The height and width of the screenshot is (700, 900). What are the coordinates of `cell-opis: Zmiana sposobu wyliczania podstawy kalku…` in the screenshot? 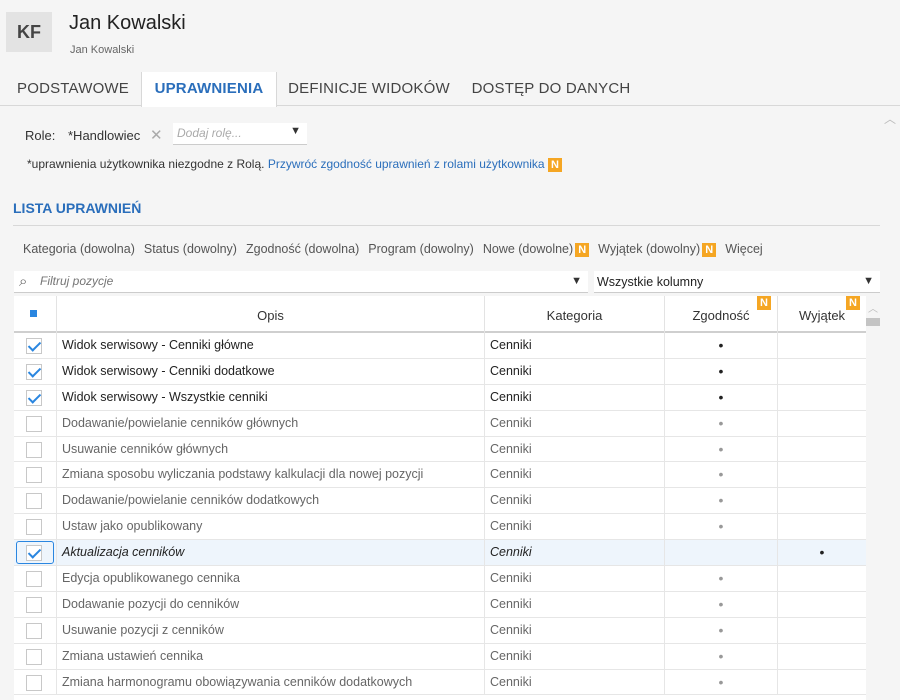 It's located at (271, 475).